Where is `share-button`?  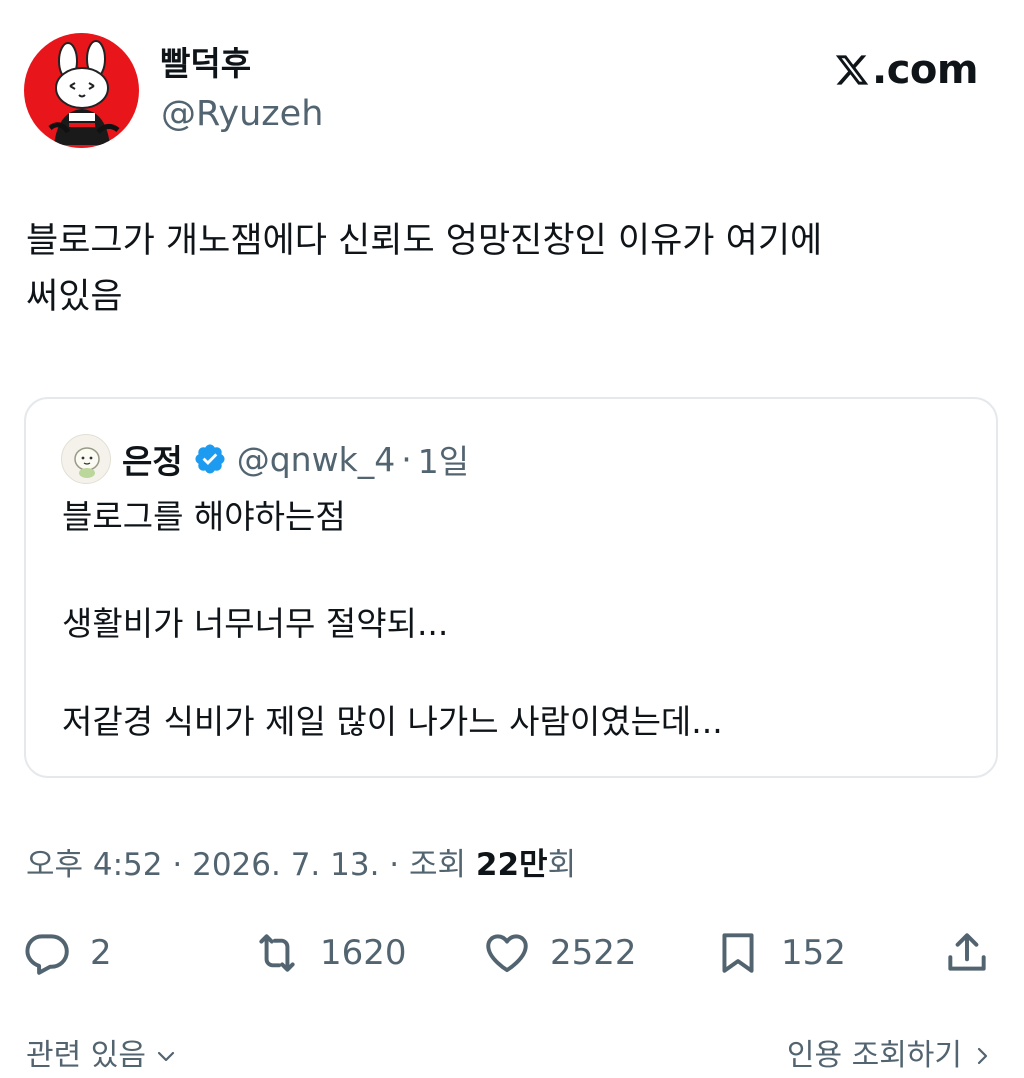 share-button is located at coordinates (967, 953).